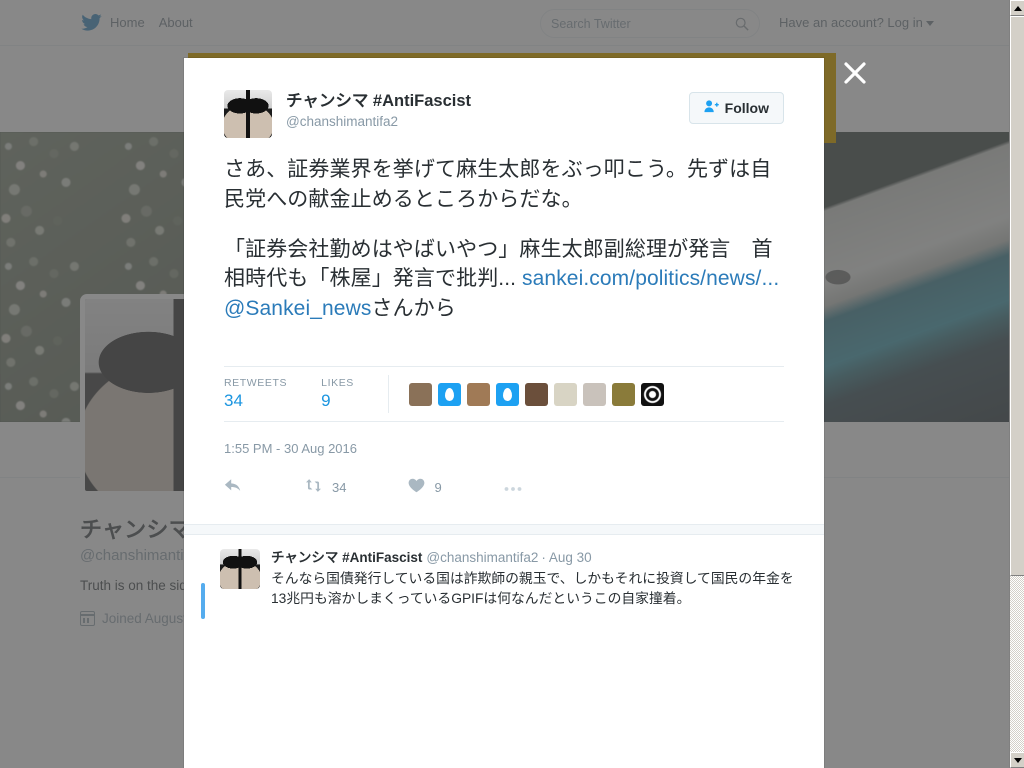  I want to click on follow-button-label: Follow, so click(746, 108).